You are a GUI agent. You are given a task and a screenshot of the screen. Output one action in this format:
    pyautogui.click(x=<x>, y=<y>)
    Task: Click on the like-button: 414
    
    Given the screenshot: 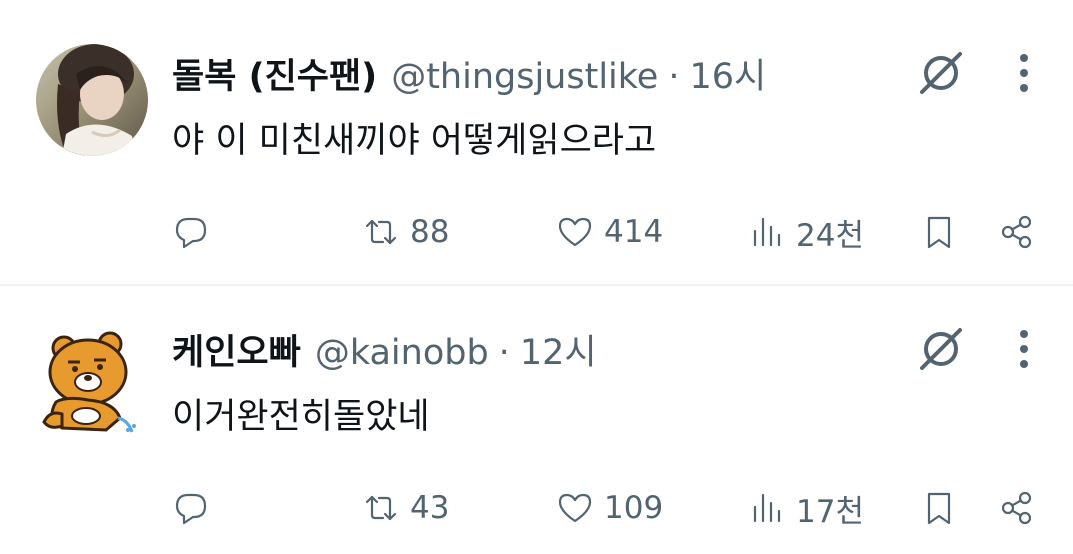 What is the action you would take?
    pyautogui.click(x=609, y=232)
    